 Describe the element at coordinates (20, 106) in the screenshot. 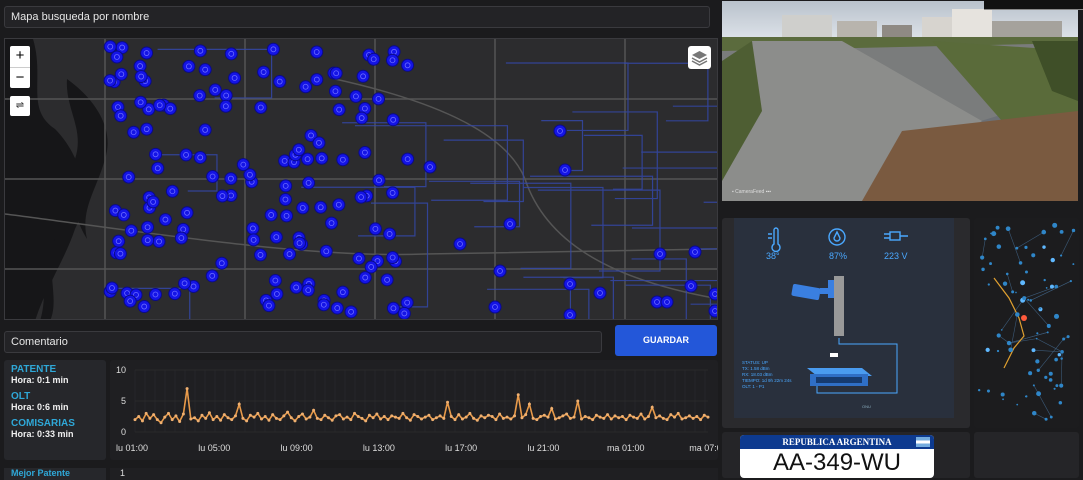

I see `route-toggle-button: ⇌` at that location.